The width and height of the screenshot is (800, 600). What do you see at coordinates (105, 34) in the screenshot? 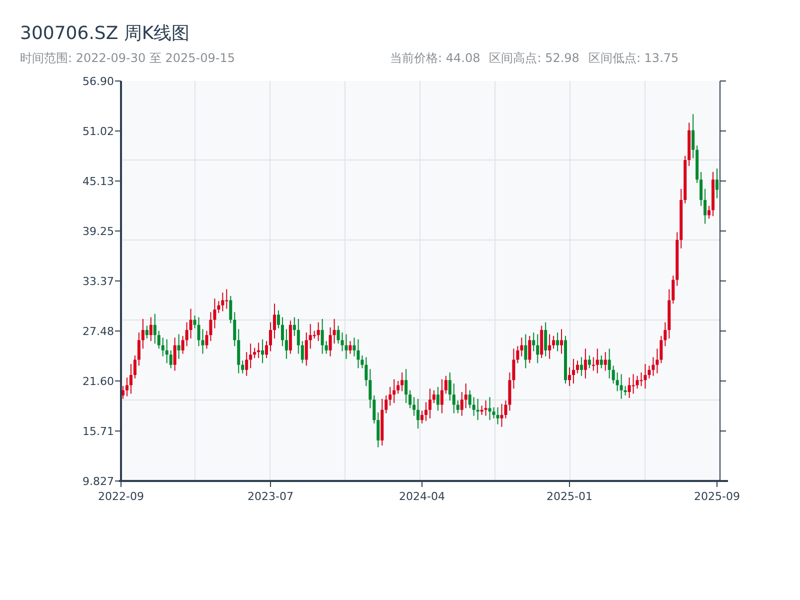
I see `chart-title: 300706.SZ 周K线图` at bounding box center [105, 34].